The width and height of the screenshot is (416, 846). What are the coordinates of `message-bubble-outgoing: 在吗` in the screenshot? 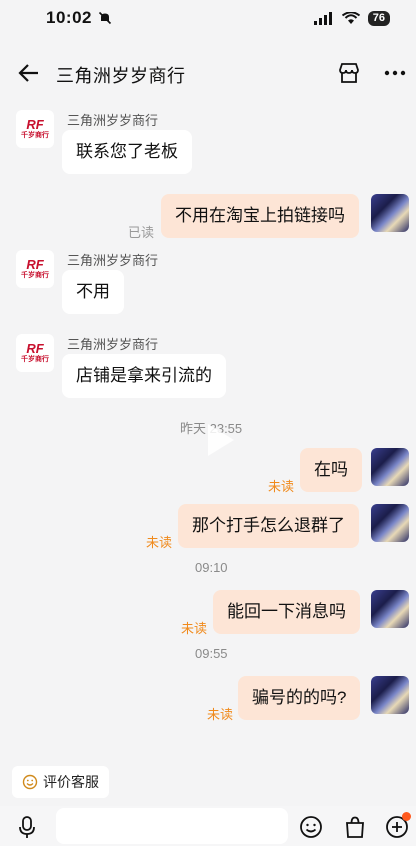 It's located at (331, 470).